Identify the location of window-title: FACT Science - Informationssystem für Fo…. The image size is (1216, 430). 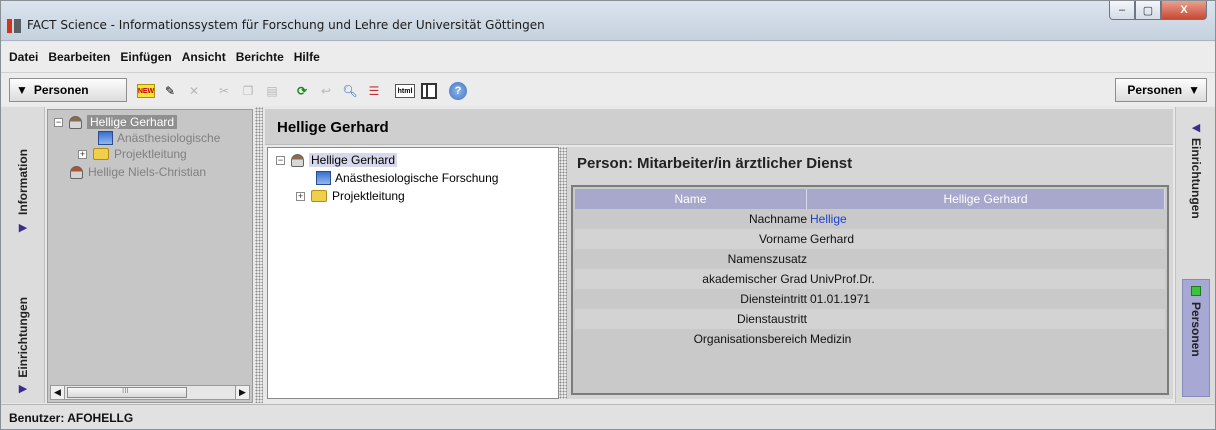
(286, 25).